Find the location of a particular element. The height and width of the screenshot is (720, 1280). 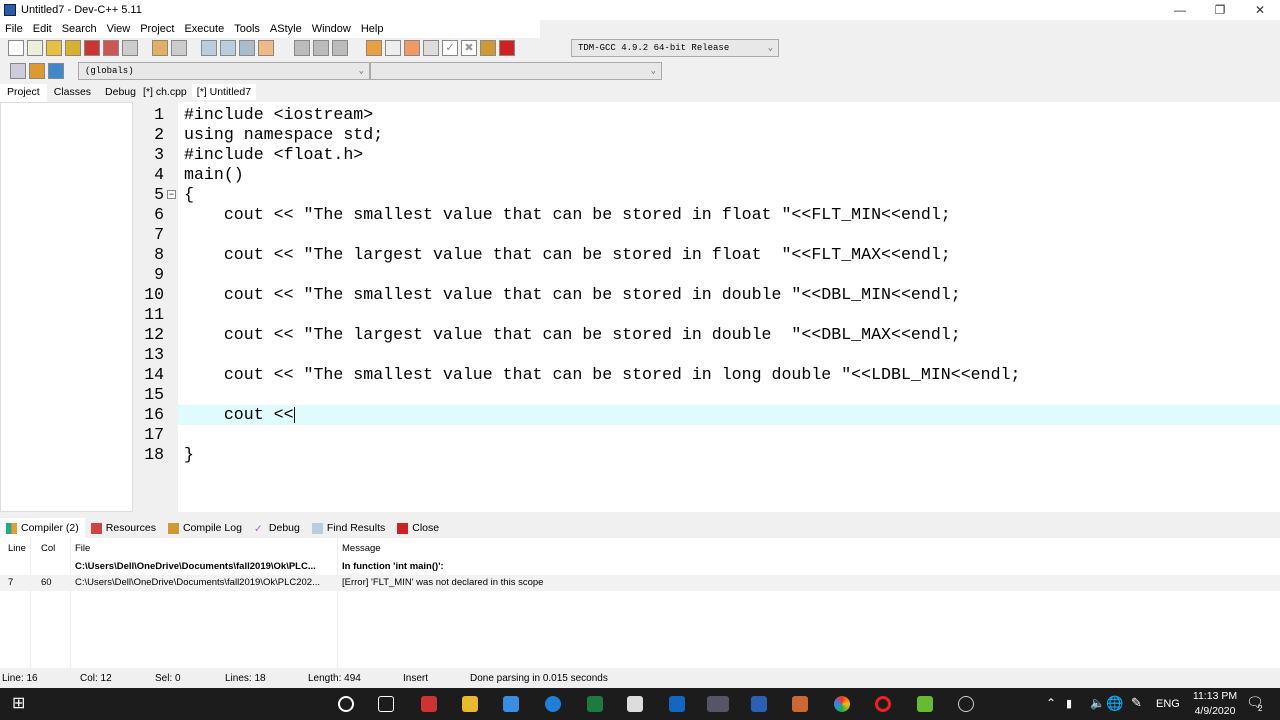

code-line: } is located at coordinates (189, 455).